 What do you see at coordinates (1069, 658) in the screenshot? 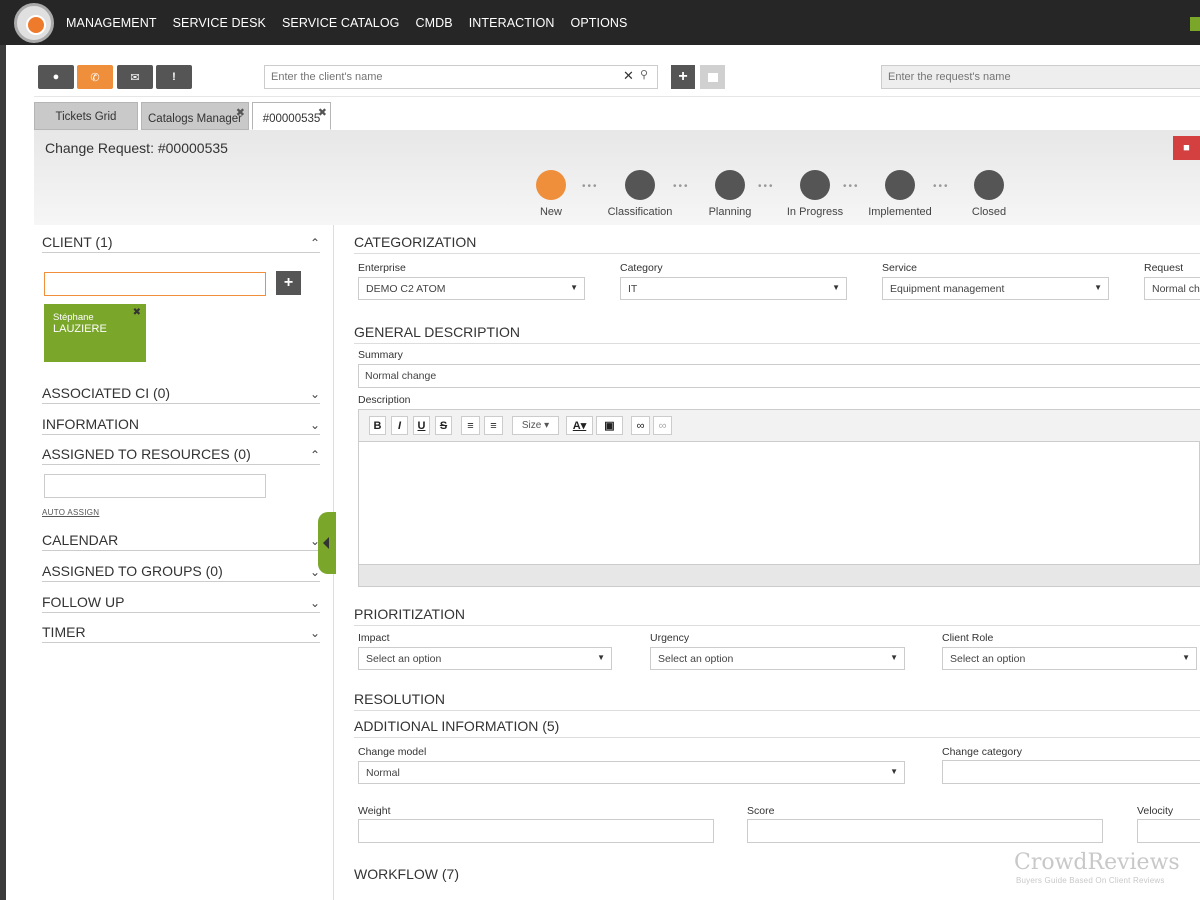
I see `client-role-select: Select an option ▼` at bounding box center [1069, 658].